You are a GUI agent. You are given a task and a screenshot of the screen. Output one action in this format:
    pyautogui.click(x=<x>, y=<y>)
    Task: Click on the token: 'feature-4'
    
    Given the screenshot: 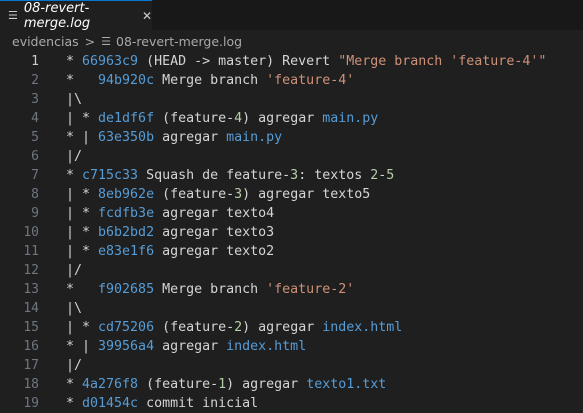 What is the action you would take?
    pyautogui.click(x=310, y=80)
    